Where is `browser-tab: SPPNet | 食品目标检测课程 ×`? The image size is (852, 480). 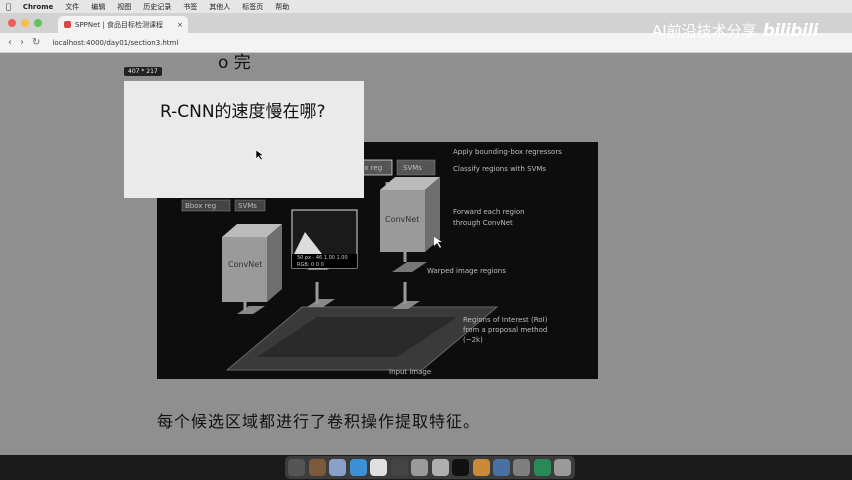 browser-tab: SPPNet | 食品目标检测课程 × is located at coordinates (123, 24).